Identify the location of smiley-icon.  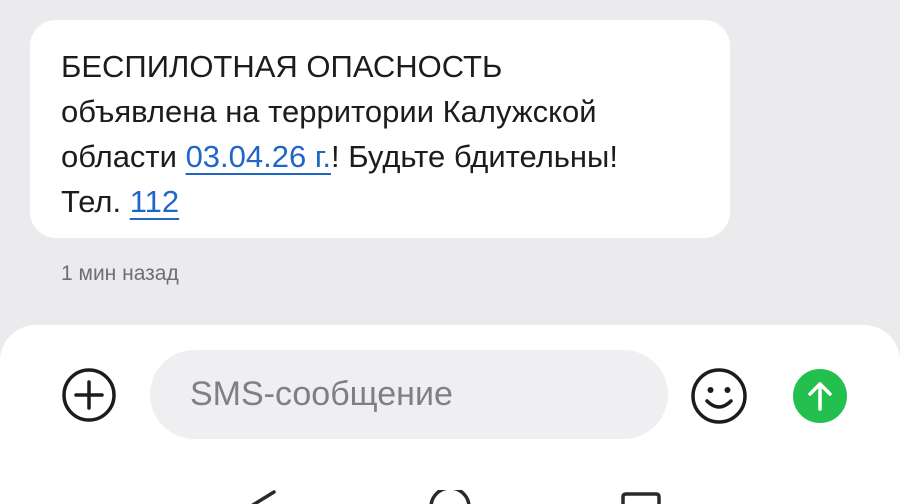
(719, 396).